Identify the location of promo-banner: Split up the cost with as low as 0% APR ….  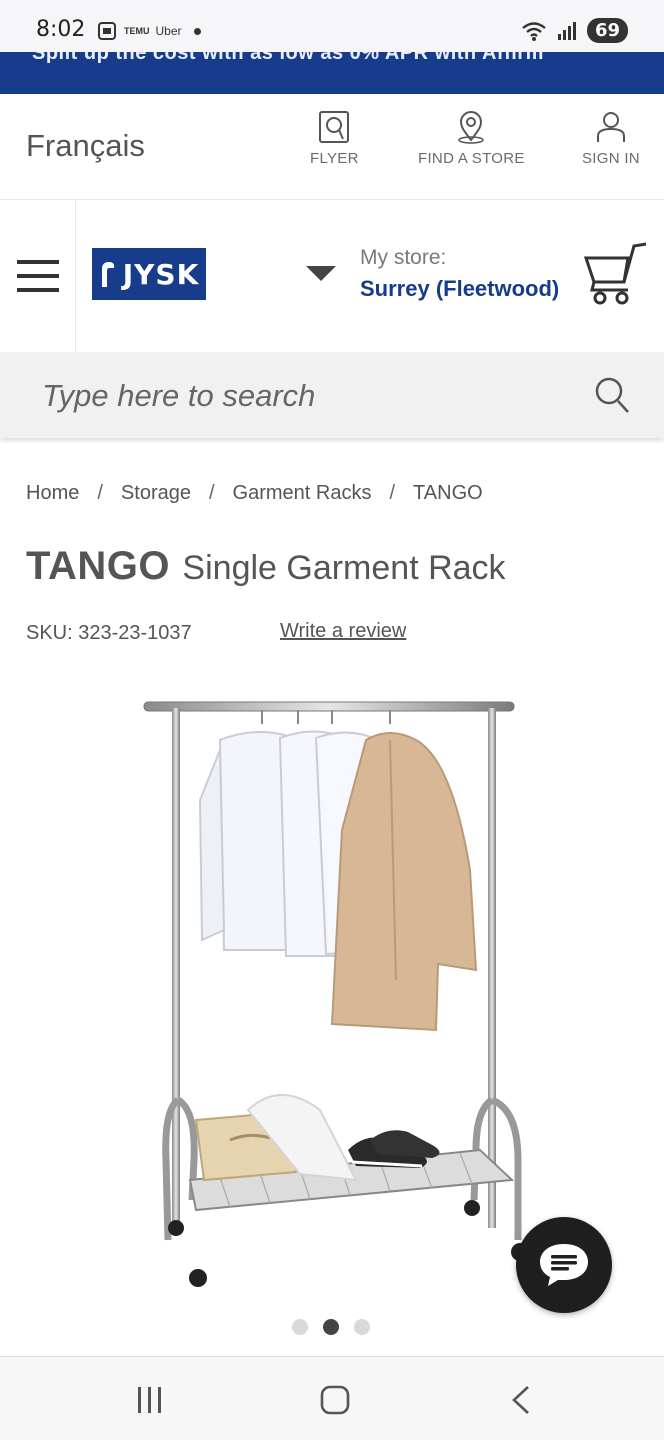
(332, 73).